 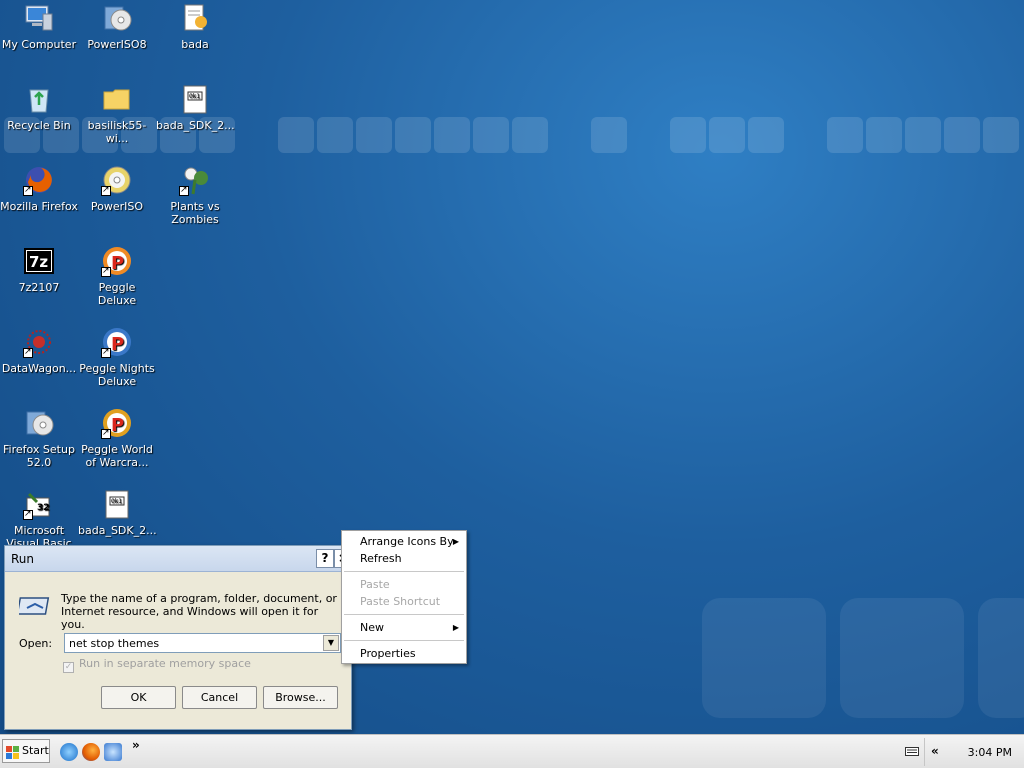 What do you see at coordinates (157, 665) in the screenshot?
I see `separate-memory-checkbox: ✓ Run in separate memory space` at bounding box center [157, 665].